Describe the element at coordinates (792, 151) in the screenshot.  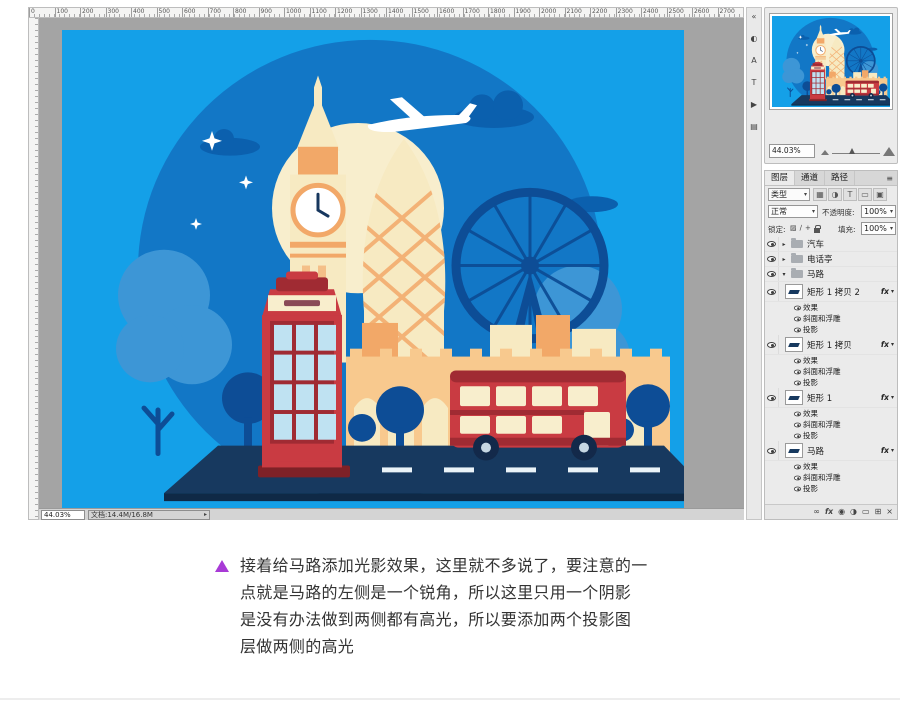
I see `navigator-zoom-field: 44.03%` at that location.